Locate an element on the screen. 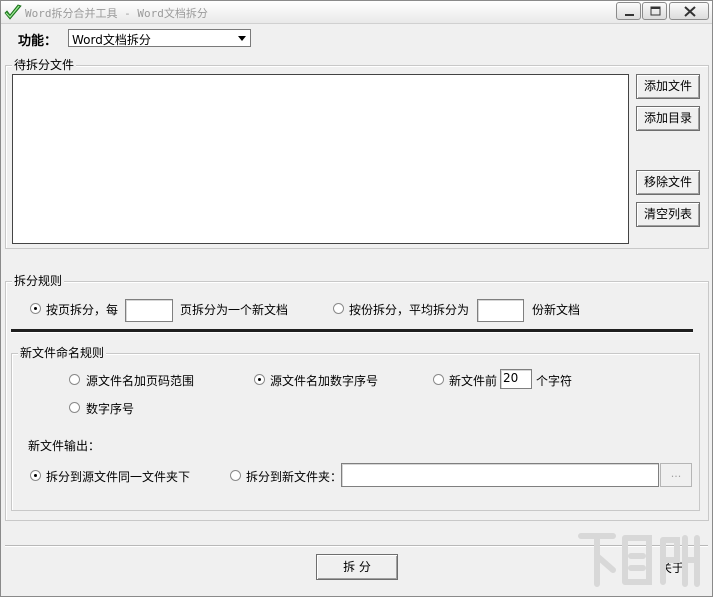  split-by-page-suffix: 页拆分为一个新文档 is located at coordinates (234, 310).